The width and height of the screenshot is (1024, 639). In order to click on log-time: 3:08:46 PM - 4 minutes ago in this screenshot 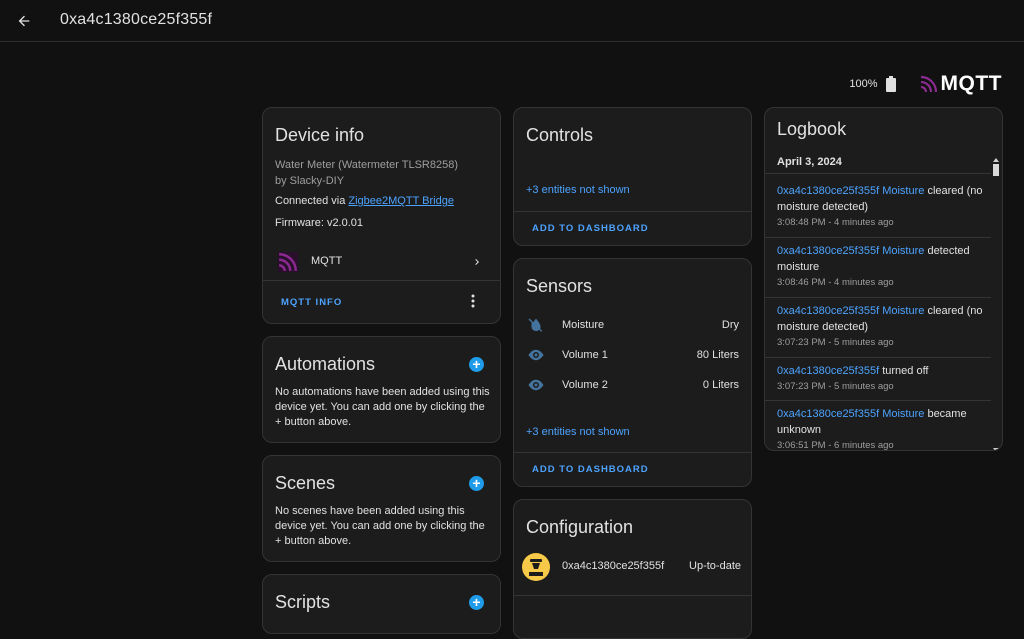, I will do `click(835, 282)`.